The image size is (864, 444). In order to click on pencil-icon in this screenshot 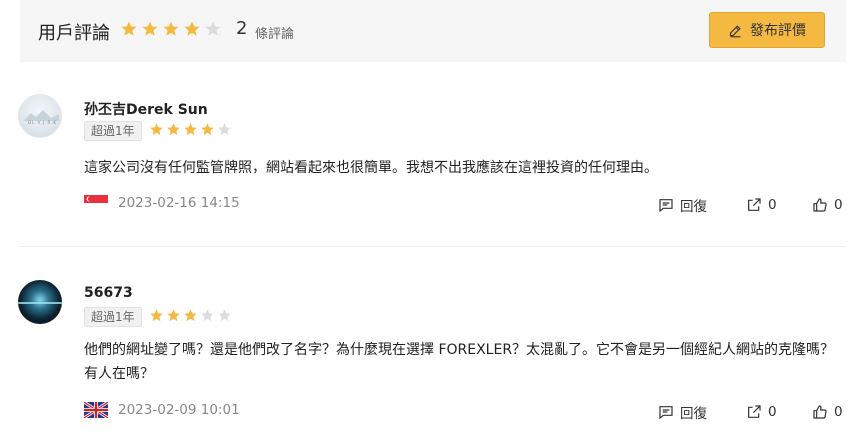, I will do `click(735, 30)`.